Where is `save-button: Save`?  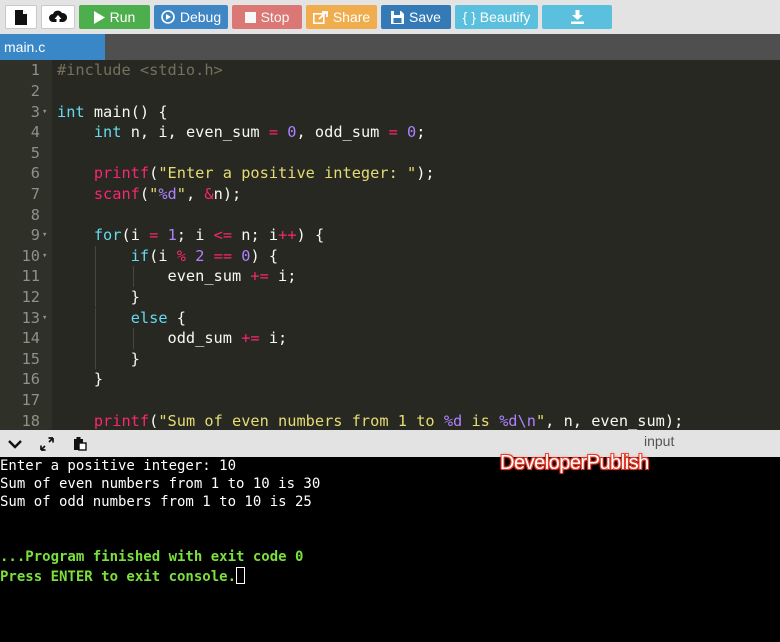 save-button: Save is located at coordinates (416, 17).